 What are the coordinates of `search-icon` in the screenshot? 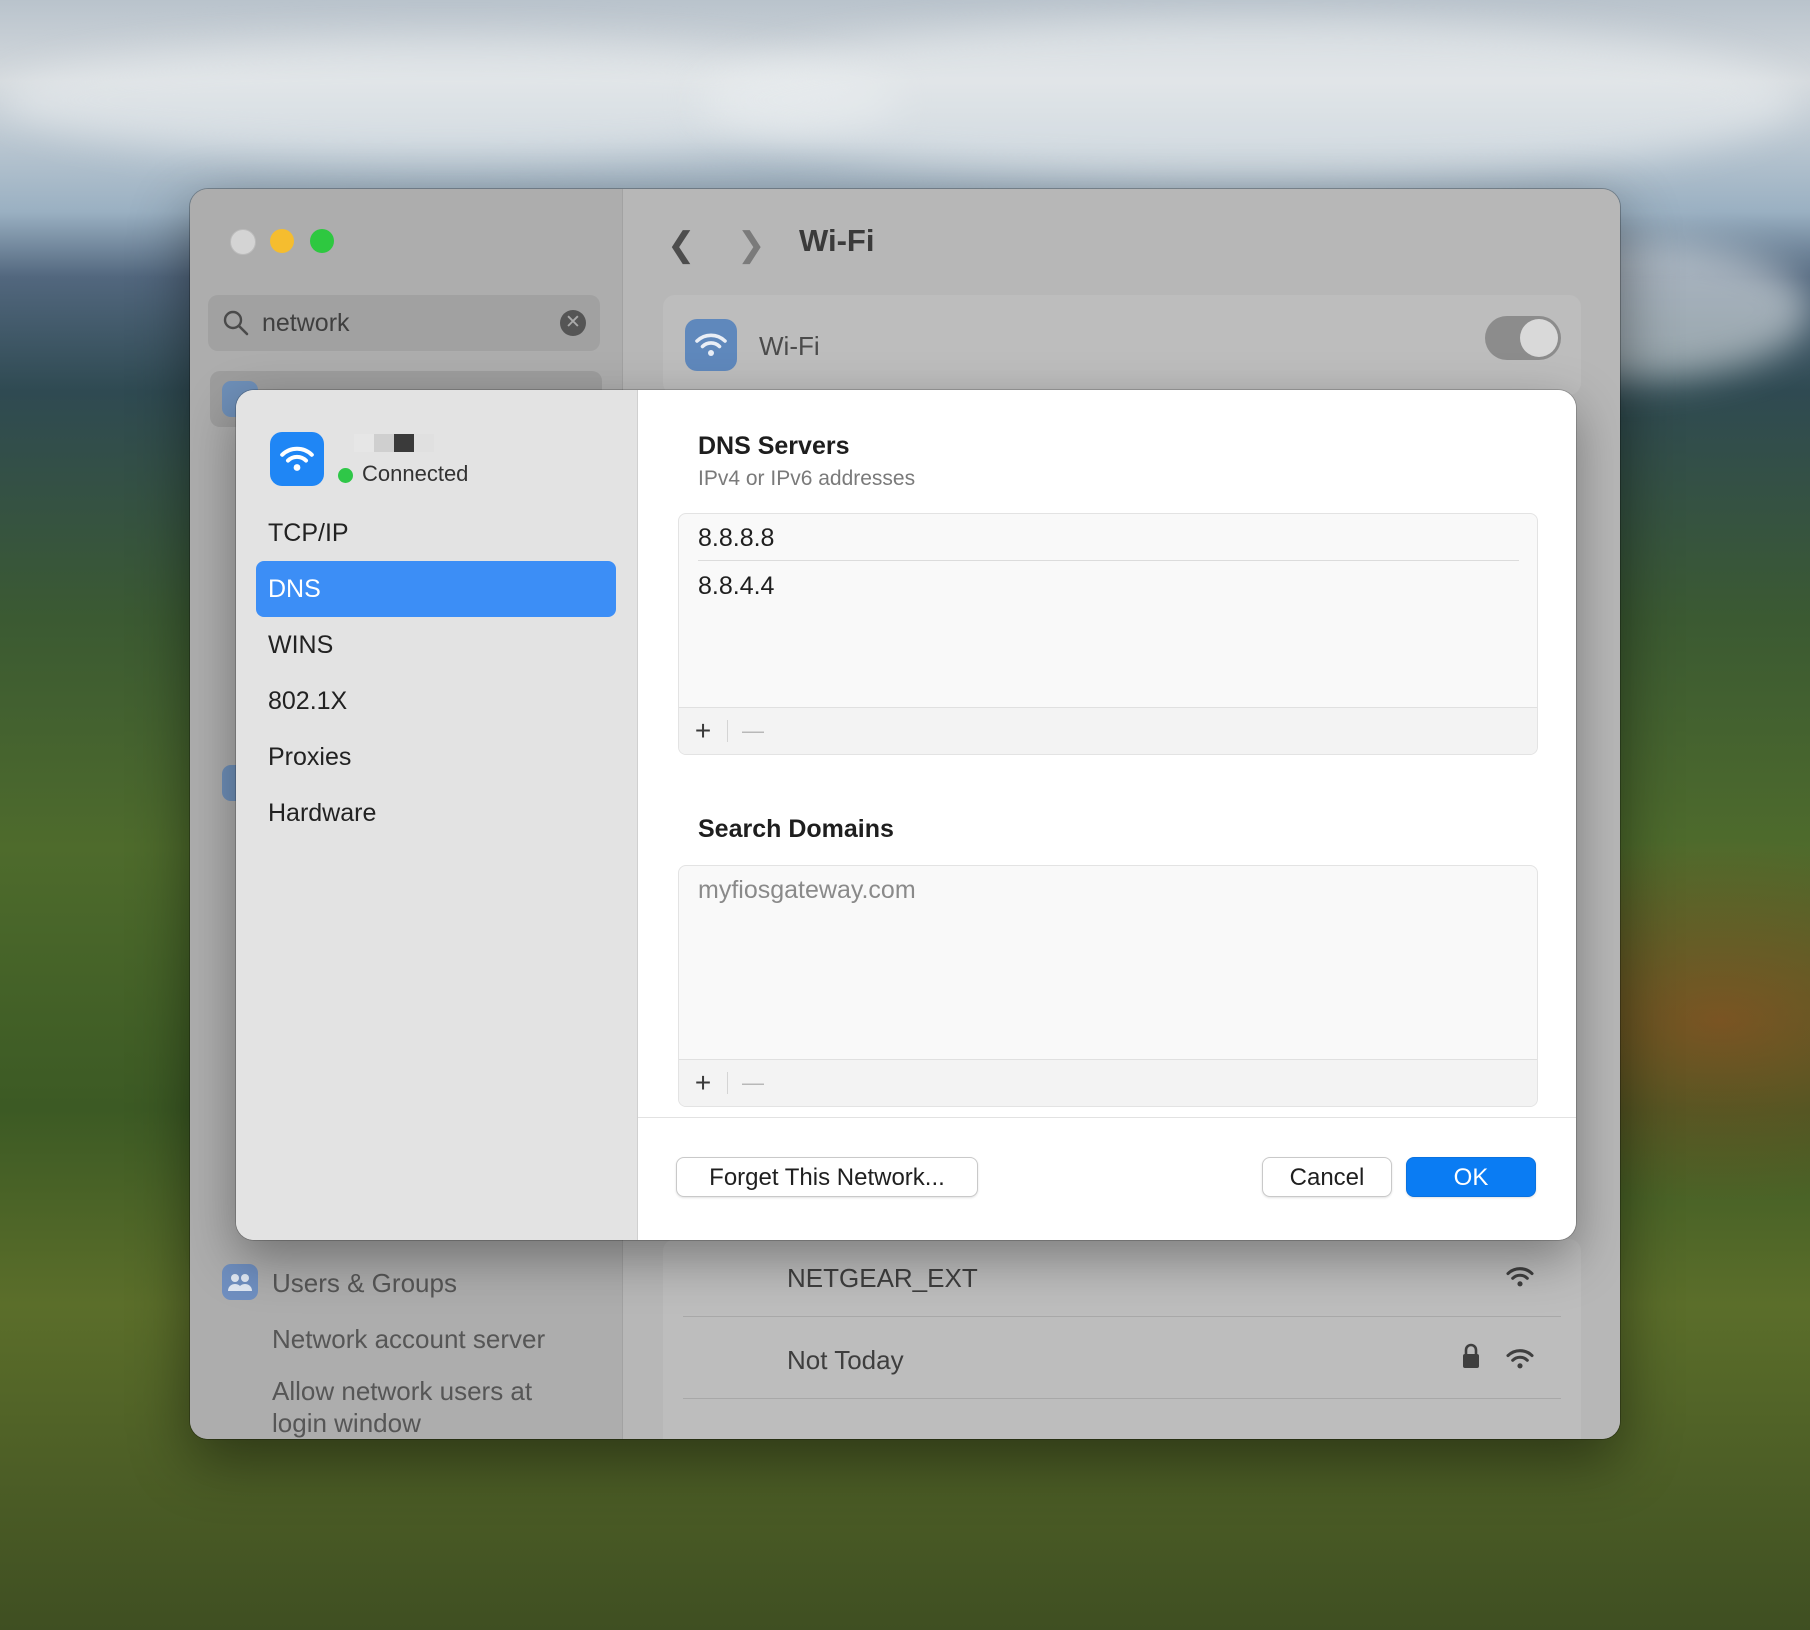 It's located at (236, 323).